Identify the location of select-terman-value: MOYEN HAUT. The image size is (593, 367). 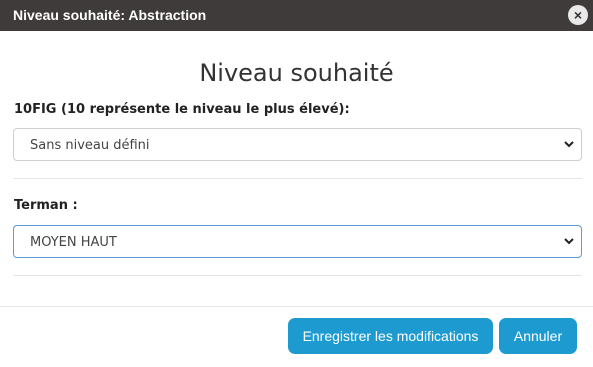
(73, 242).